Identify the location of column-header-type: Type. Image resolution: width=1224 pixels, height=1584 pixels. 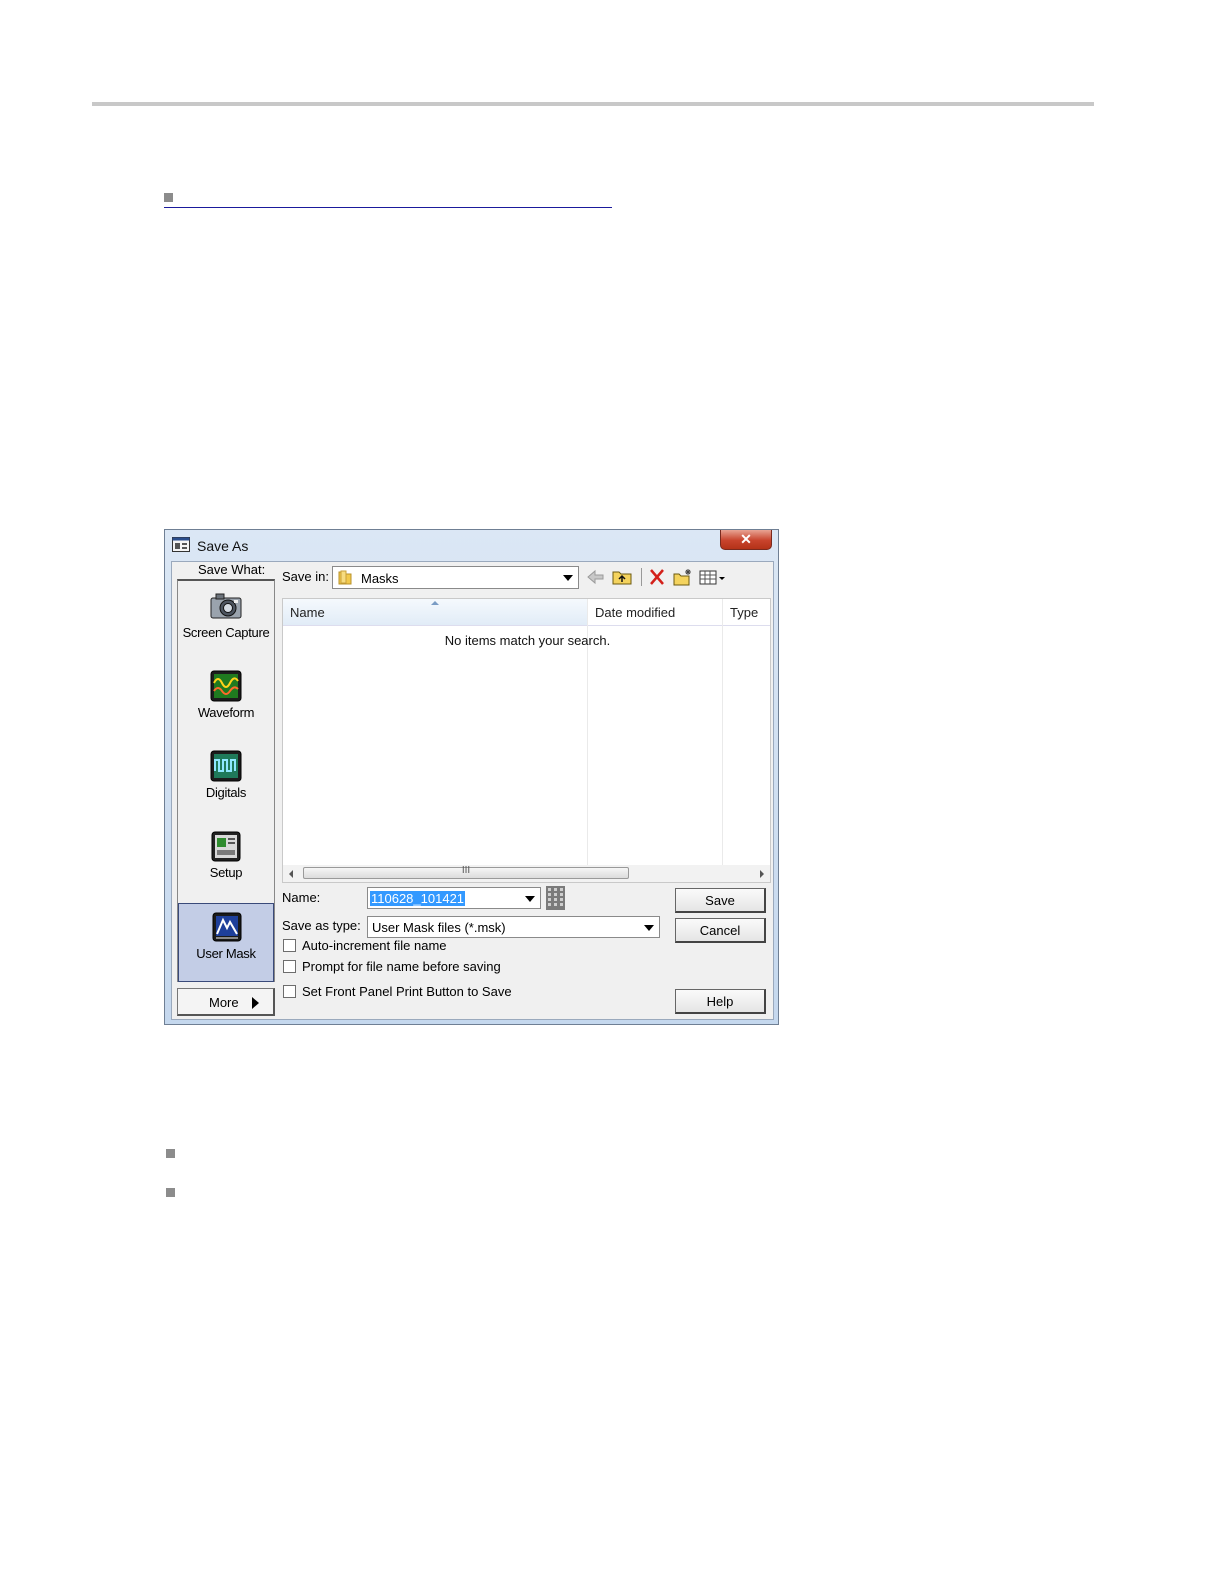
(746, 612).